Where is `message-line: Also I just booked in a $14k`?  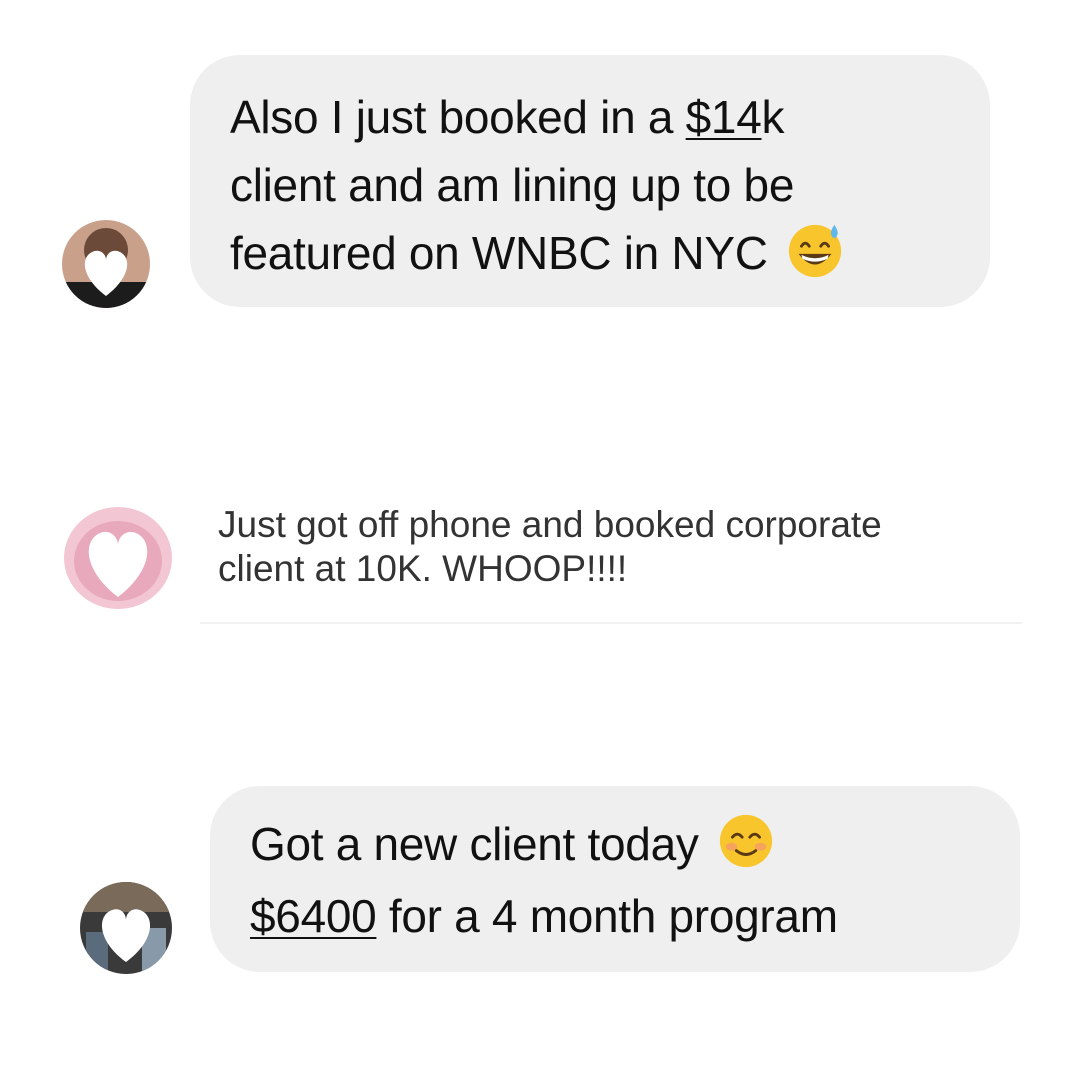 message-line: Also I just booked in a $14k is located at coordinates (507, 117).